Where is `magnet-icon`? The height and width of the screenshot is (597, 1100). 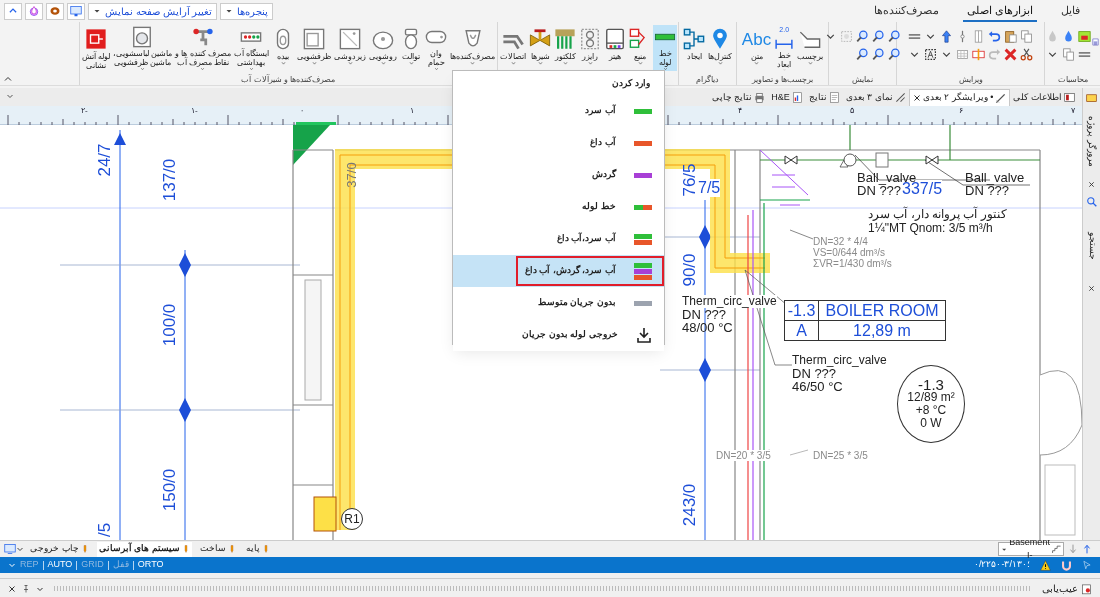
magnet-icon is located at coordinates (1066, 565).